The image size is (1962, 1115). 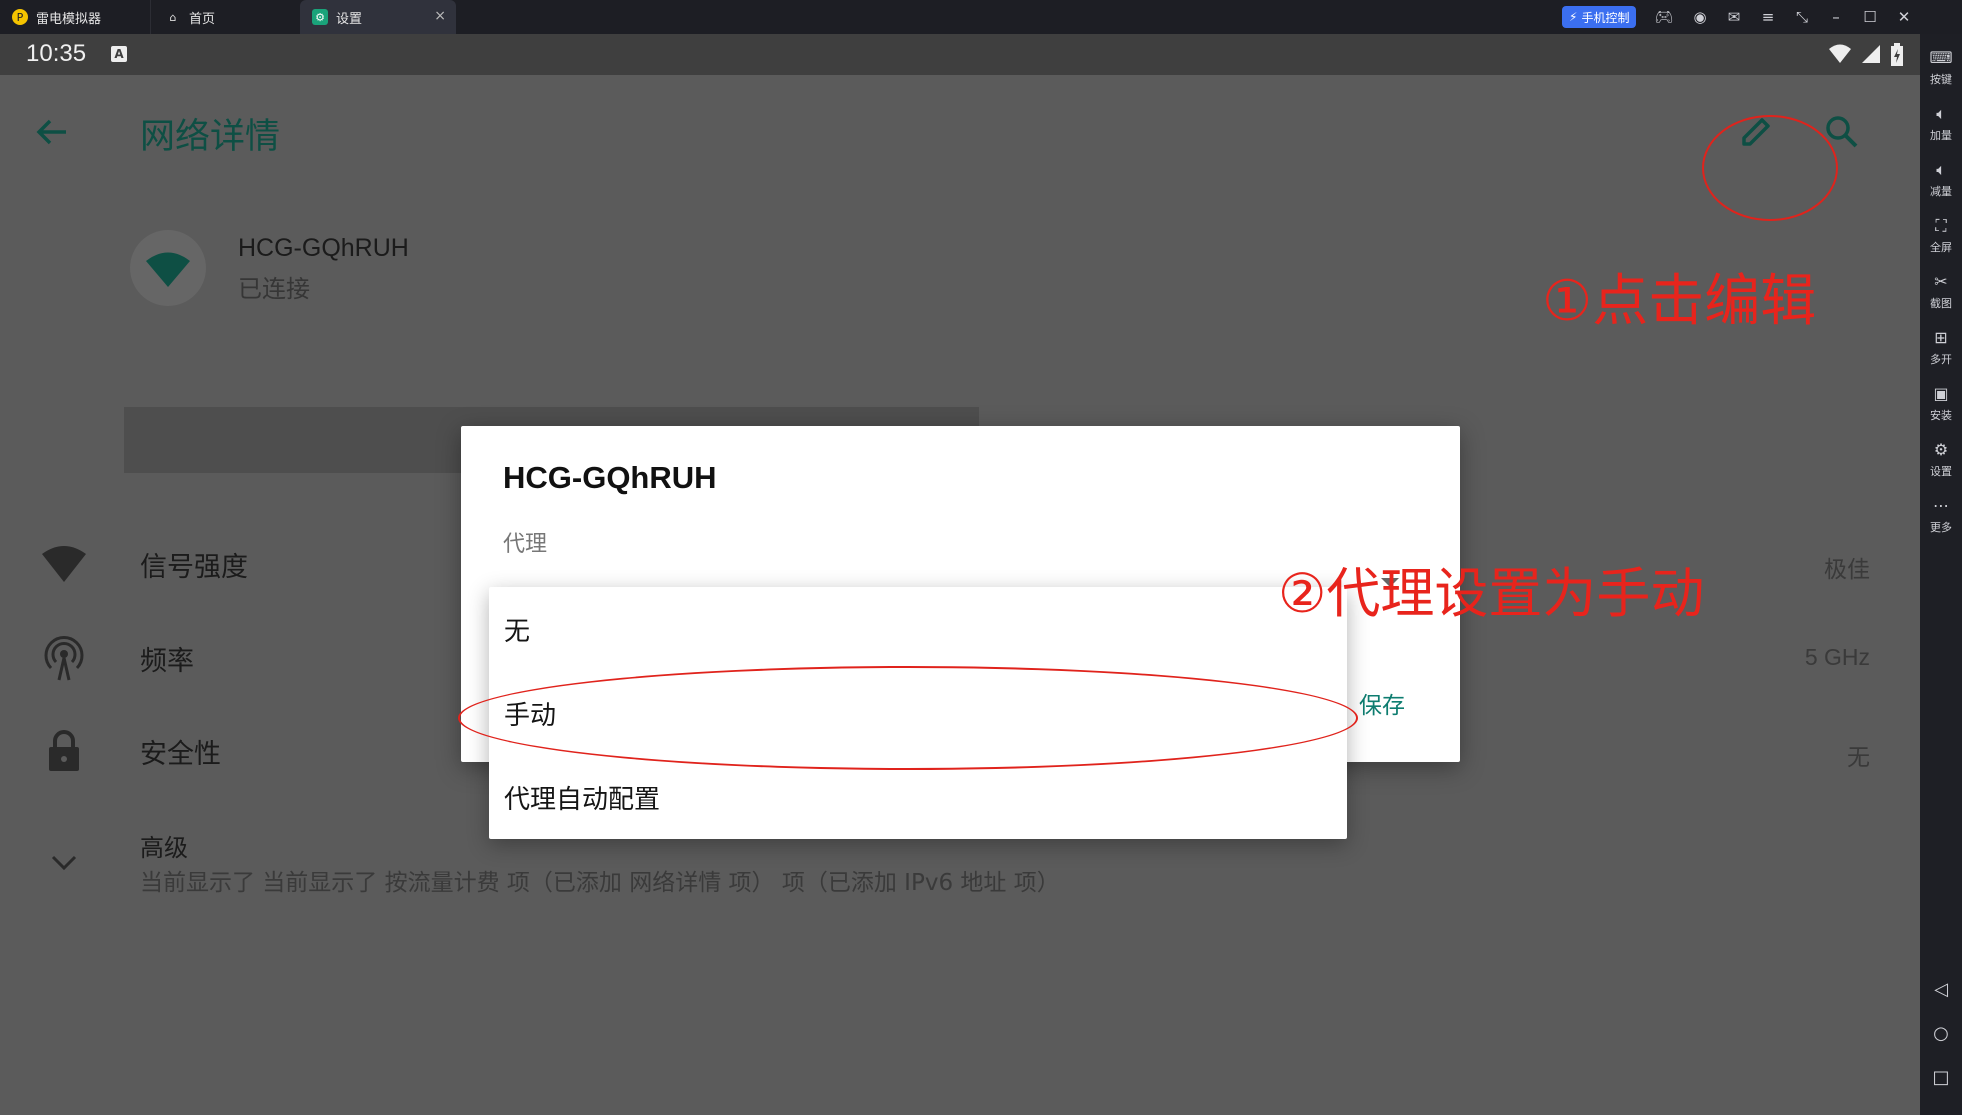 I want to click on proxy-option-none: 无, so click(x=918, y=629).